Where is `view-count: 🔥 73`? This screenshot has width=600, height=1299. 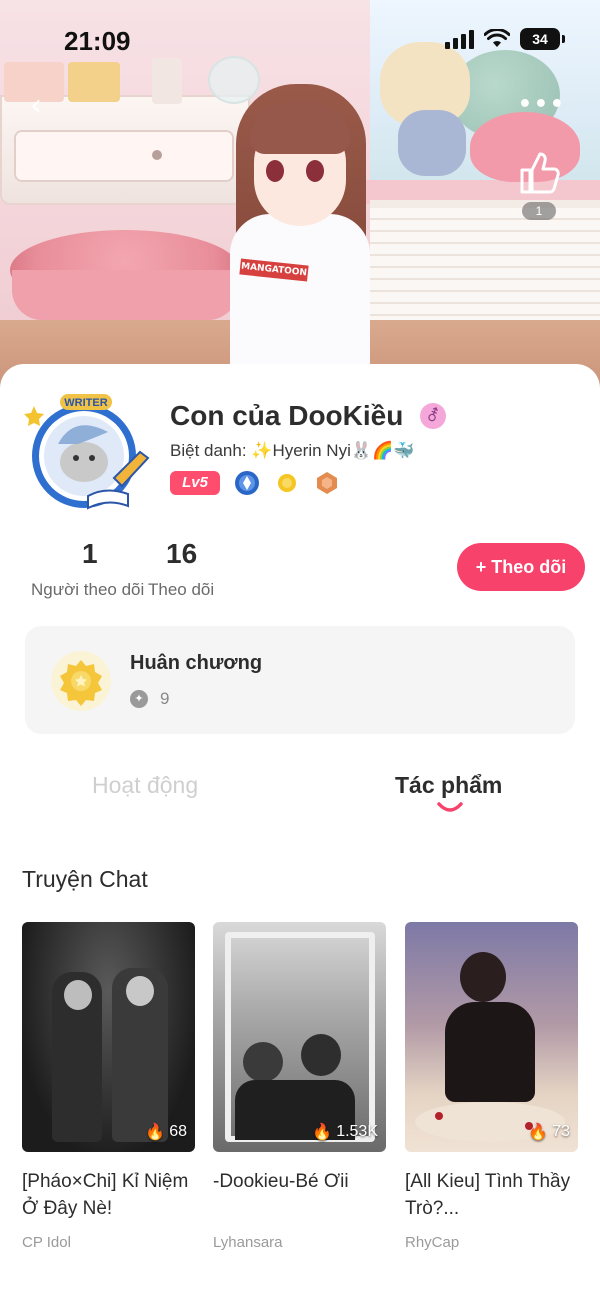
view-count: 🔥 73 is located at coordinates (549, 1132).